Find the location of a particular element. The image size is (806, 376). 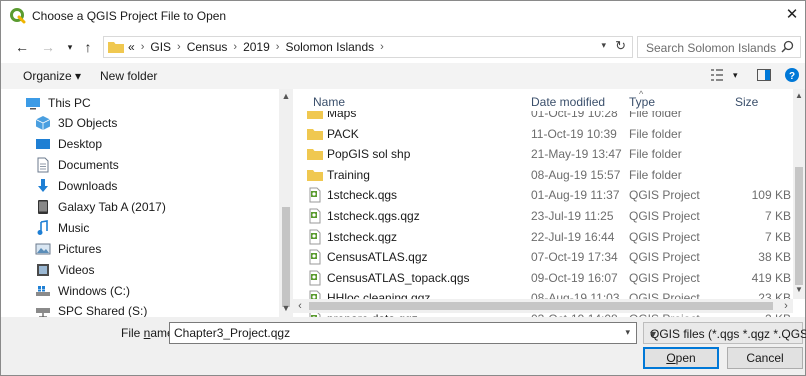

file-type-dropdown-icon: ▾ is located at coordinates (724, 334).